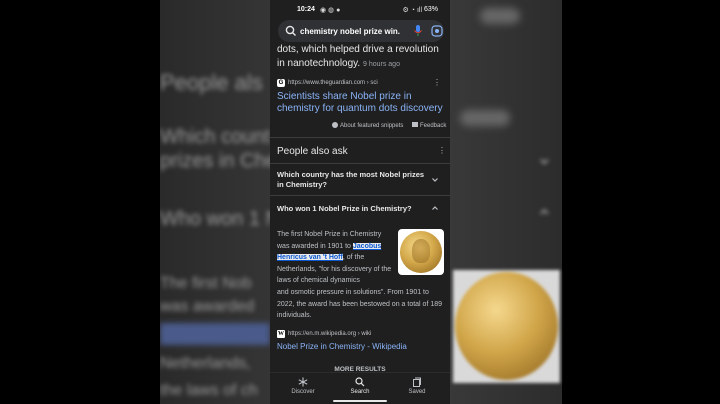 The width and height of the screenshot is (720, 404). I want to click on nav-discover: Discover, so click(303, 386).